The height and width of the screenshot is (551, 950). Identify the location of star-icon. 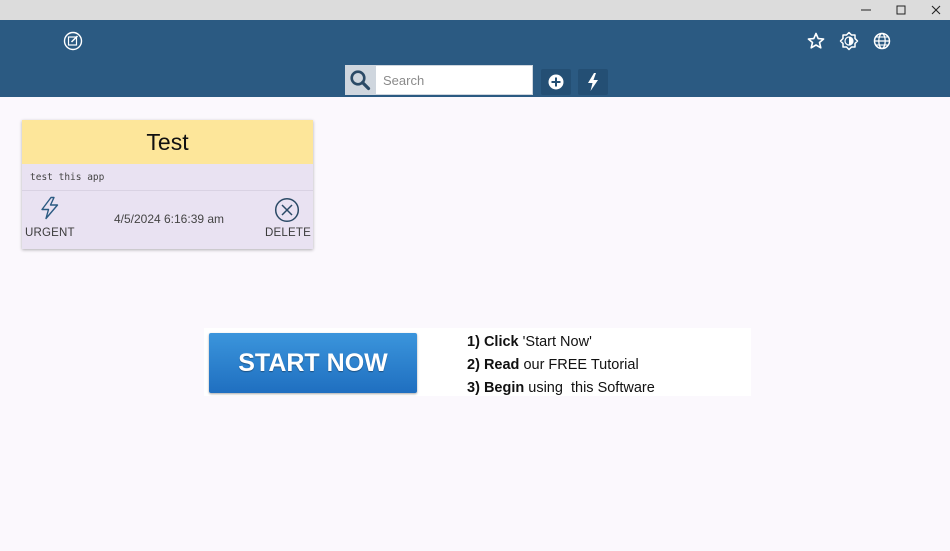
(816, 41).